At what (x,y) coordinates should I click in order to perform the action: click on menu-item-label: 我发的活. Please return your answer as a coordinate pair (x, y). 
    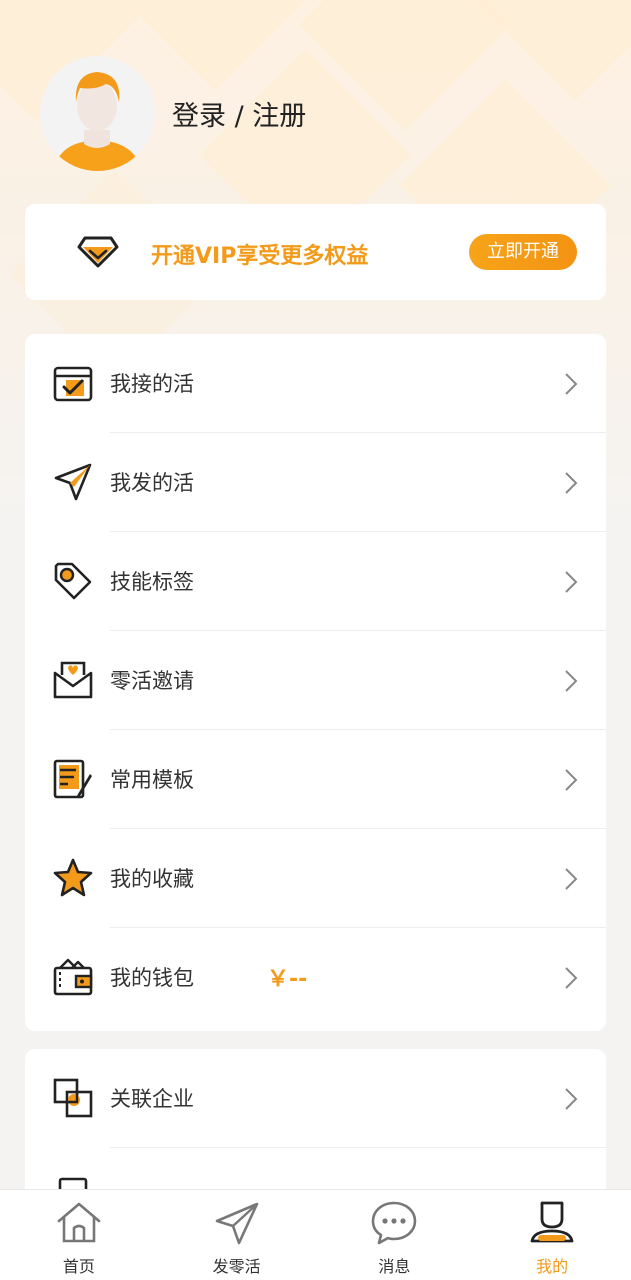
    Looking at the image, I should click on (152, 483).